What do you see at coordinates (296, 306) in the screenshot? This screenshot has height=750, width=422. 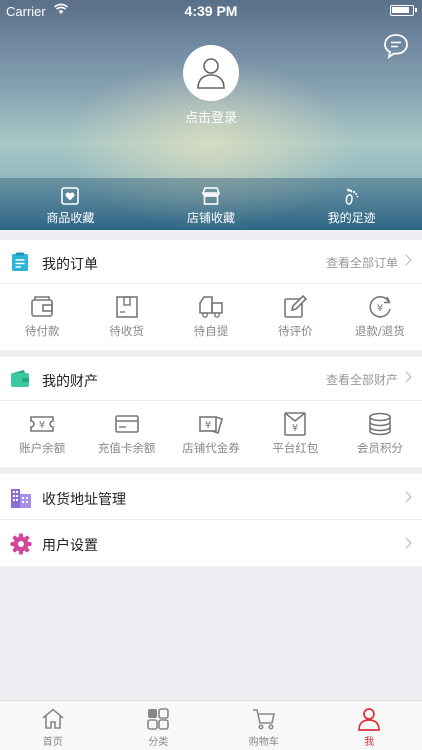 I see `edit-icon` at bounding box center [296, 306].